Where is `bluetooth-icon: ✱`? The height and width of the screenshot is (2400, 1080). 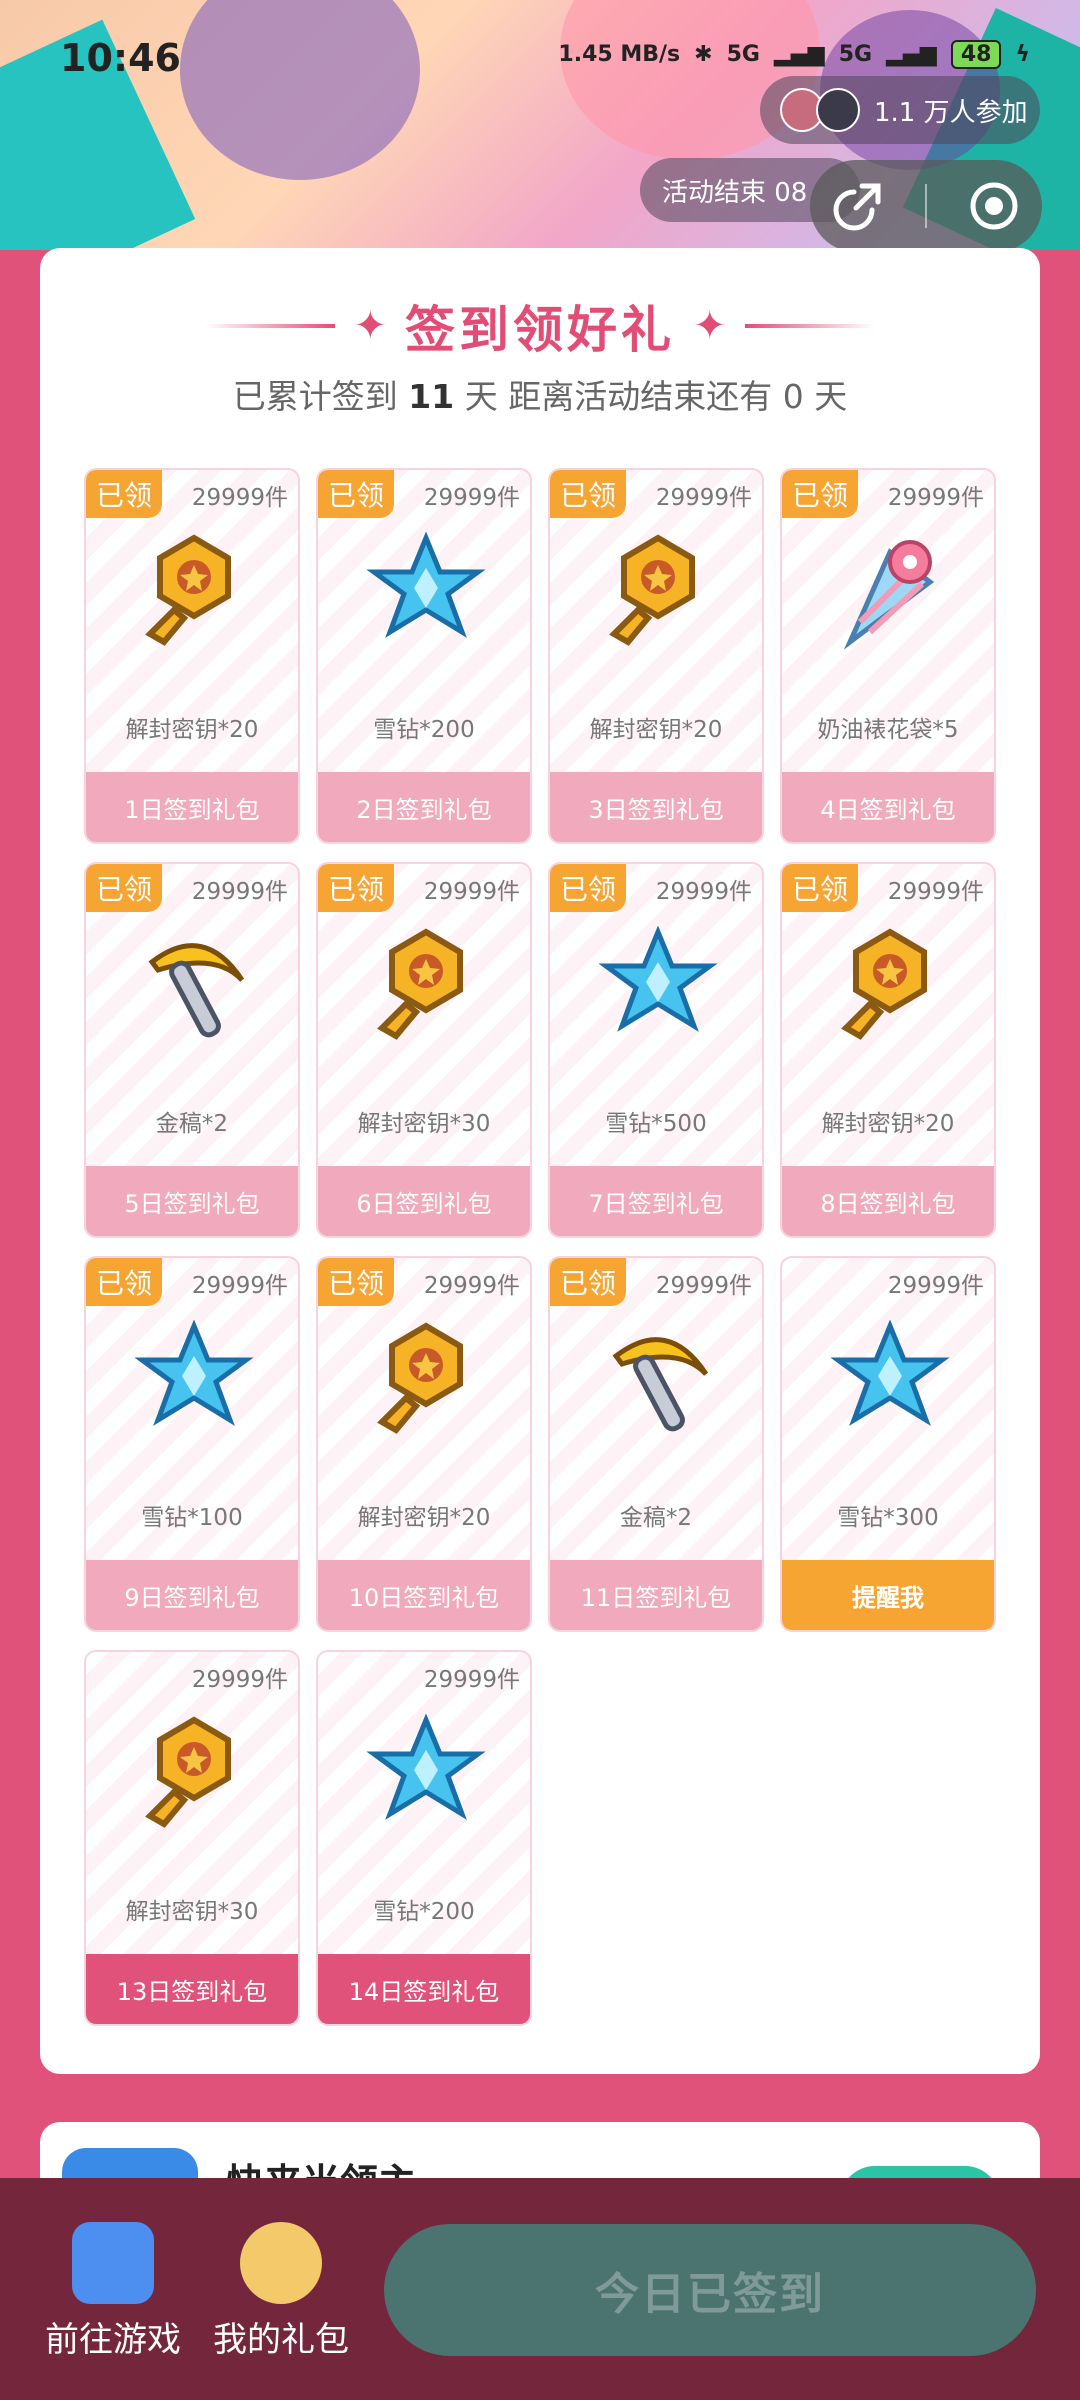
bluetooth-icon: ✱ is located at coordinates (703, 54).